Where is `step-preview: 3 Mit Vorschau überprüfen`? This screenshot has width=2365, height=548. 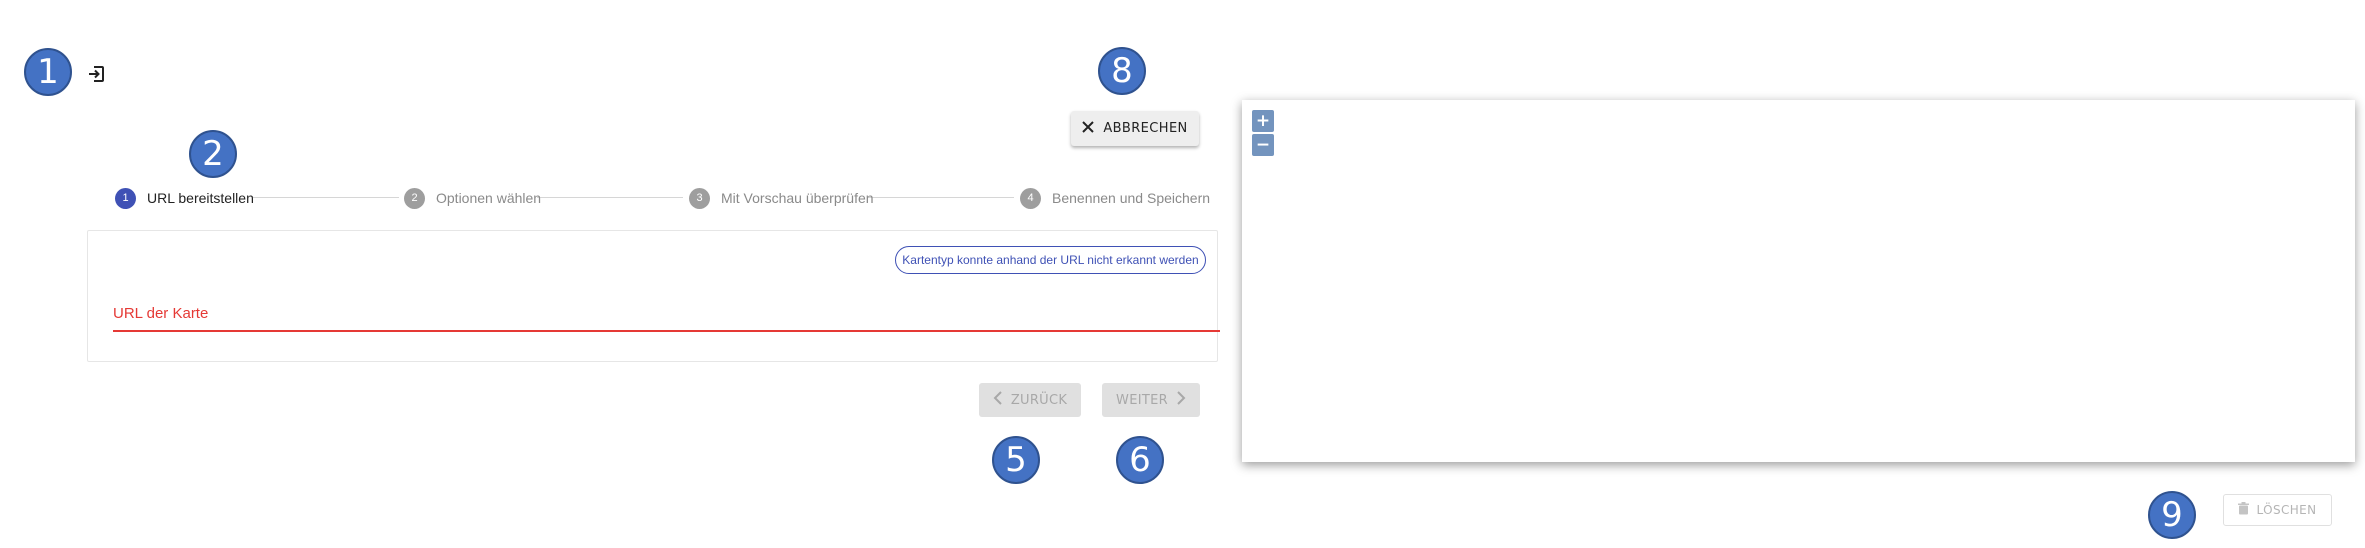 step-preview: 3 Mit Vorschau überprüfen is located at coordinates (781, 198).